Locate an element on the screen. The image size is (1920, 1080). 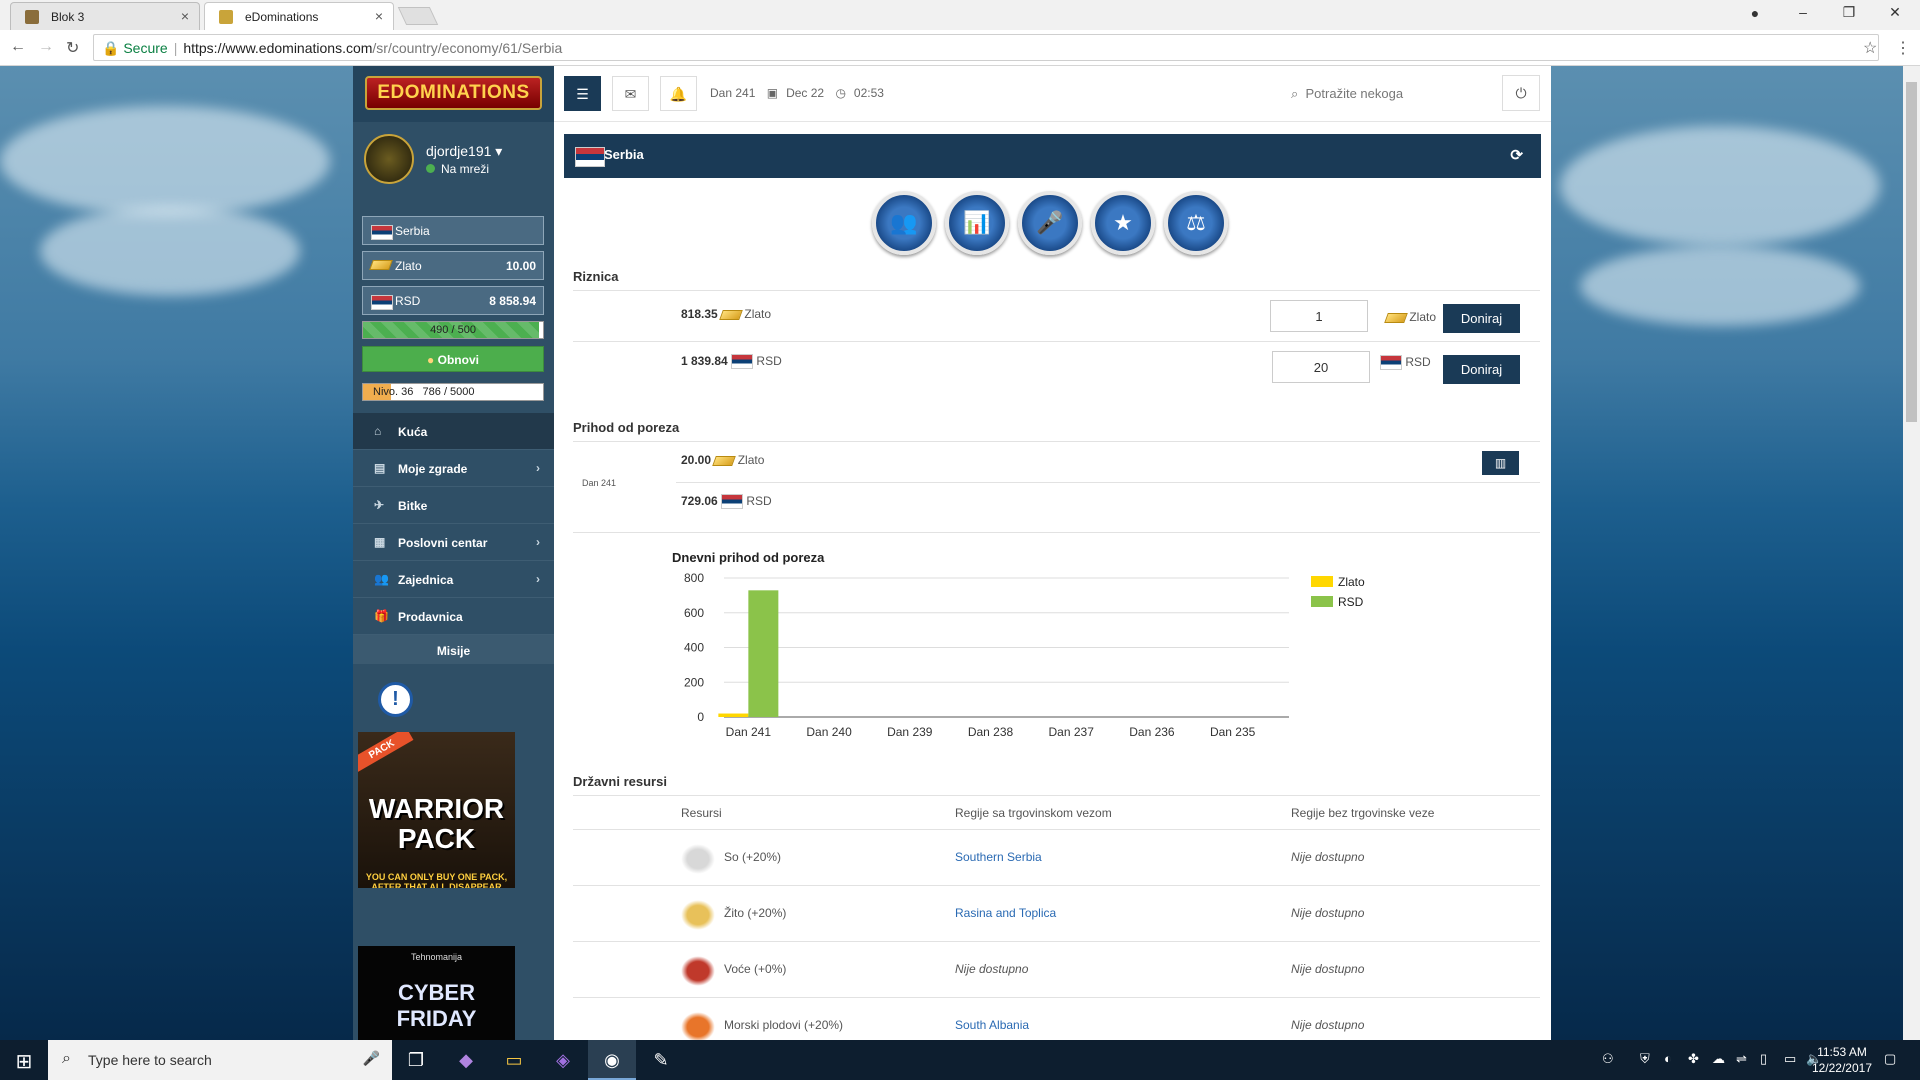
refresh-icon: ⟳ is located at coordinates (1516, 155).